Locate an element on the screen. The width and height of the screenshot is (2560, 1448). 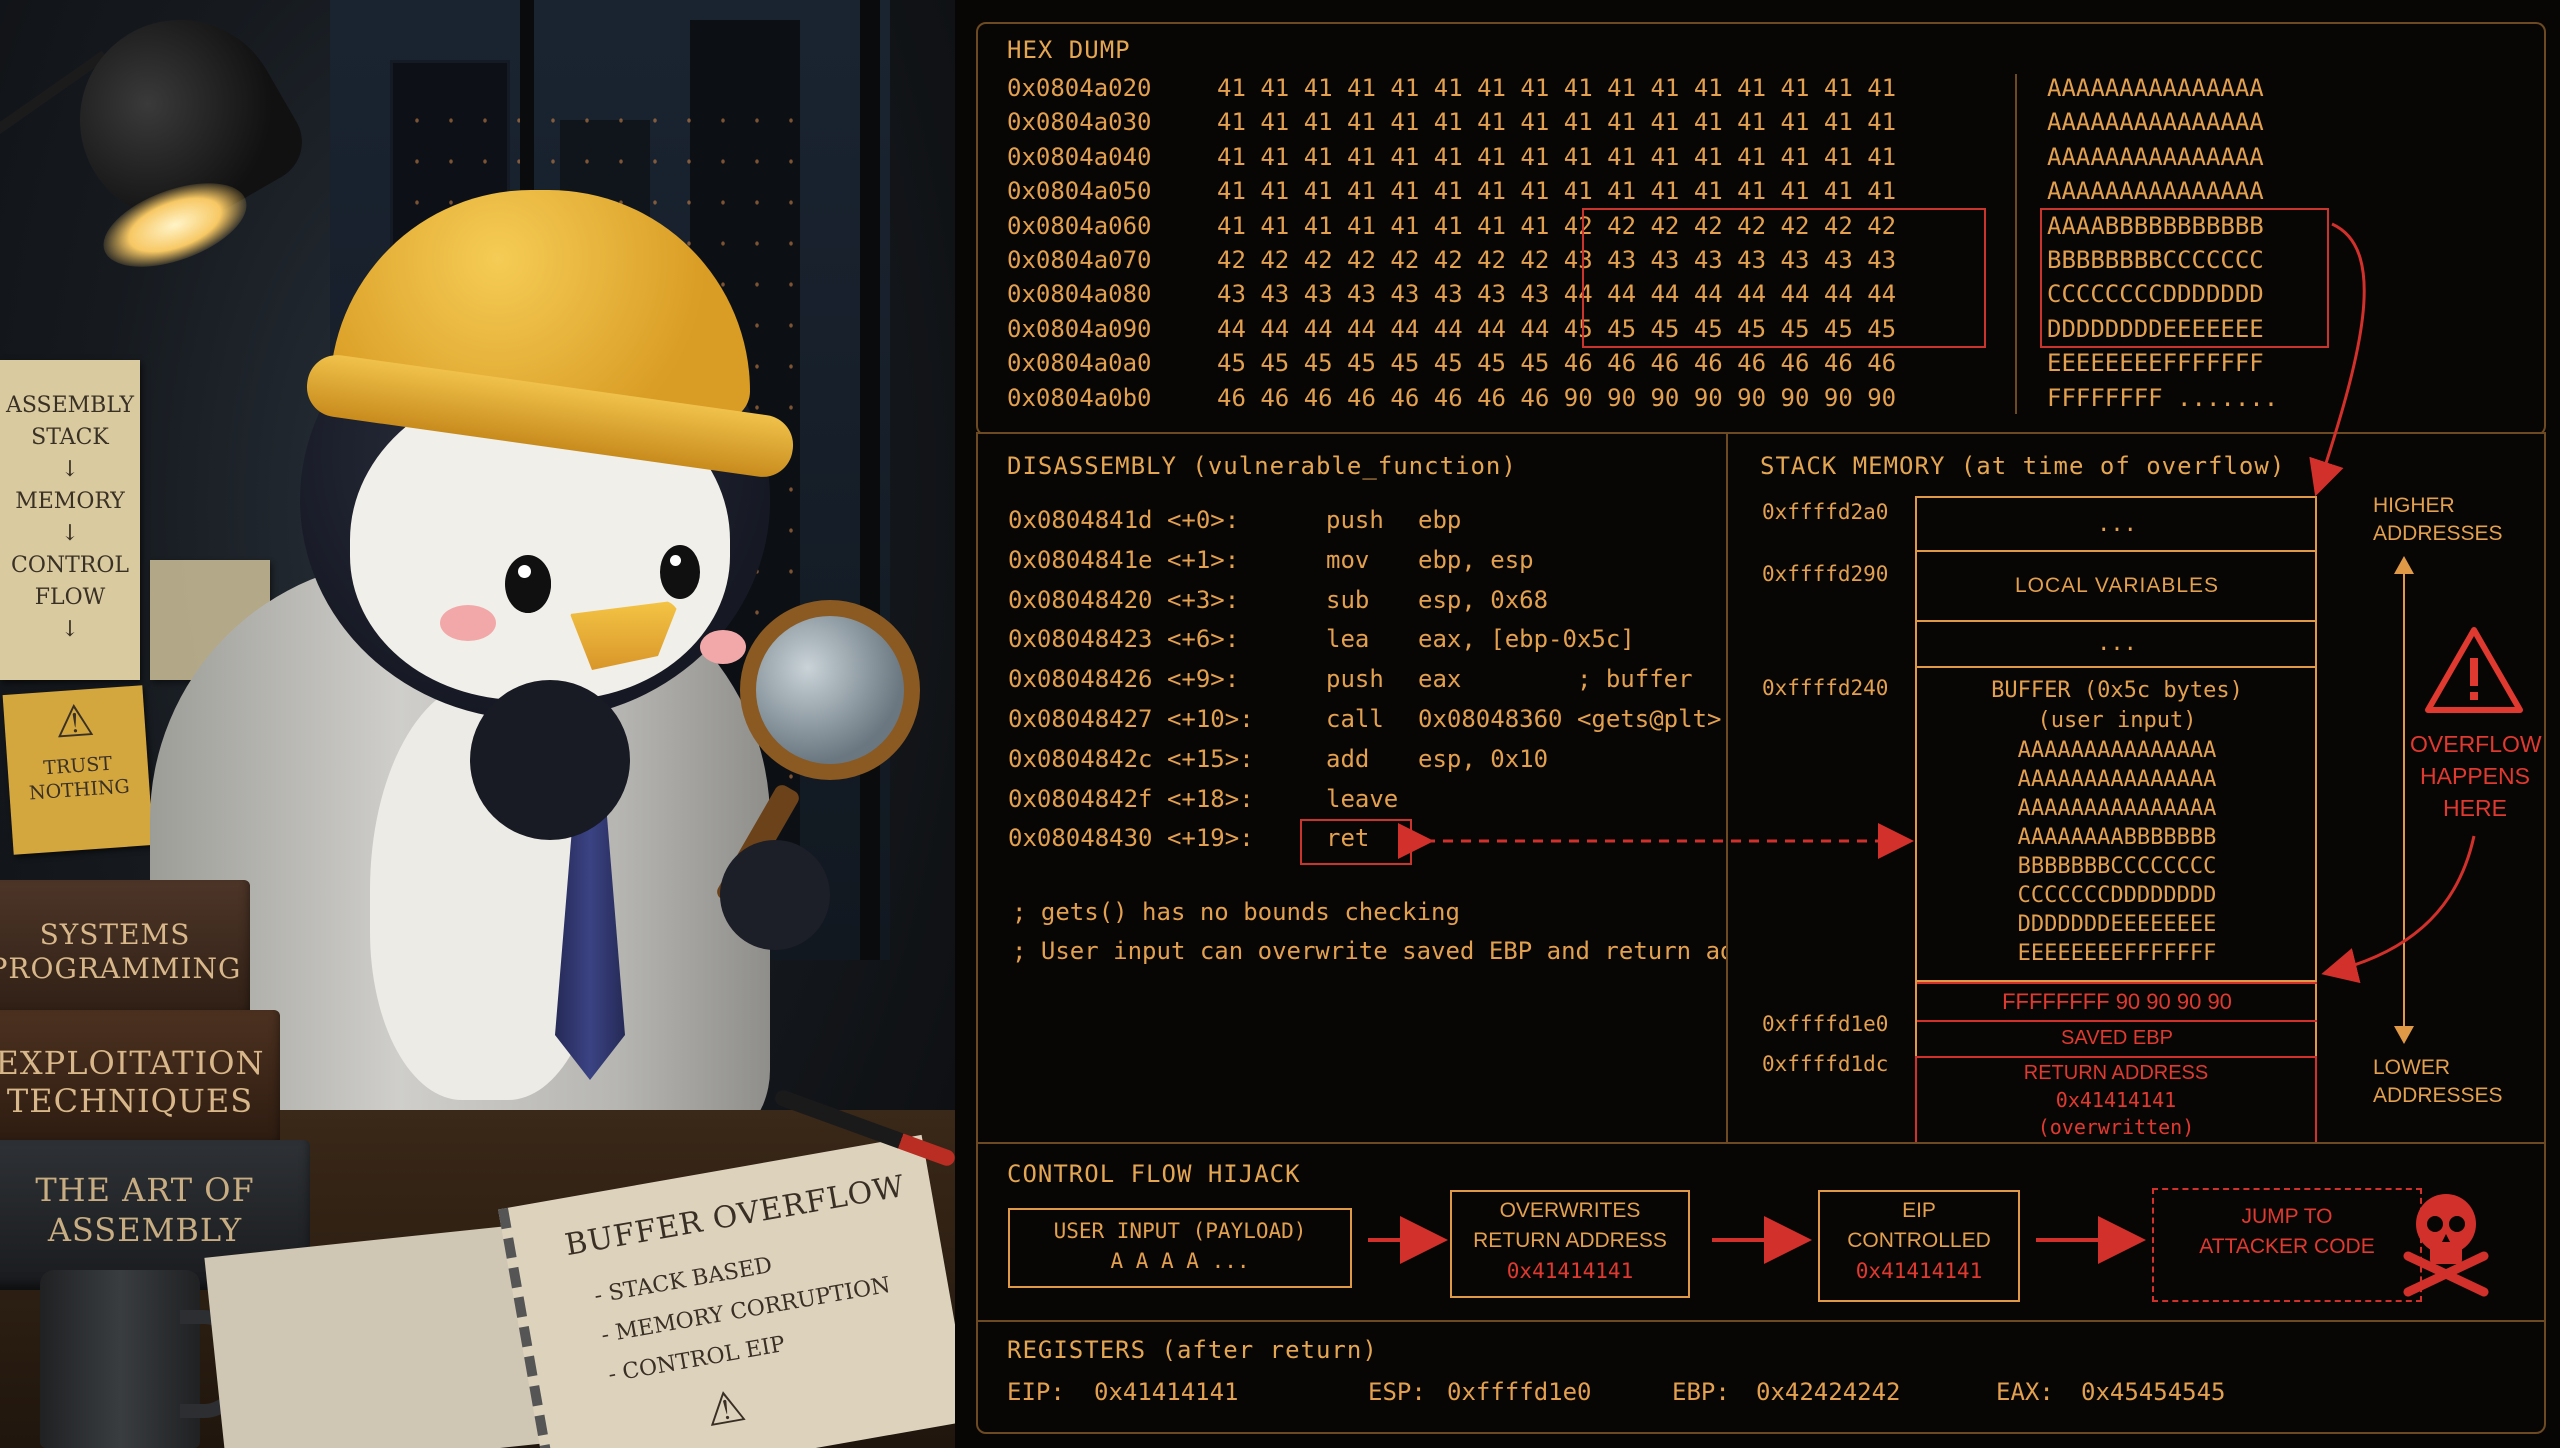
disasm-addr: 0x08048426 <+9>: is located at coordinates (1124, 679).